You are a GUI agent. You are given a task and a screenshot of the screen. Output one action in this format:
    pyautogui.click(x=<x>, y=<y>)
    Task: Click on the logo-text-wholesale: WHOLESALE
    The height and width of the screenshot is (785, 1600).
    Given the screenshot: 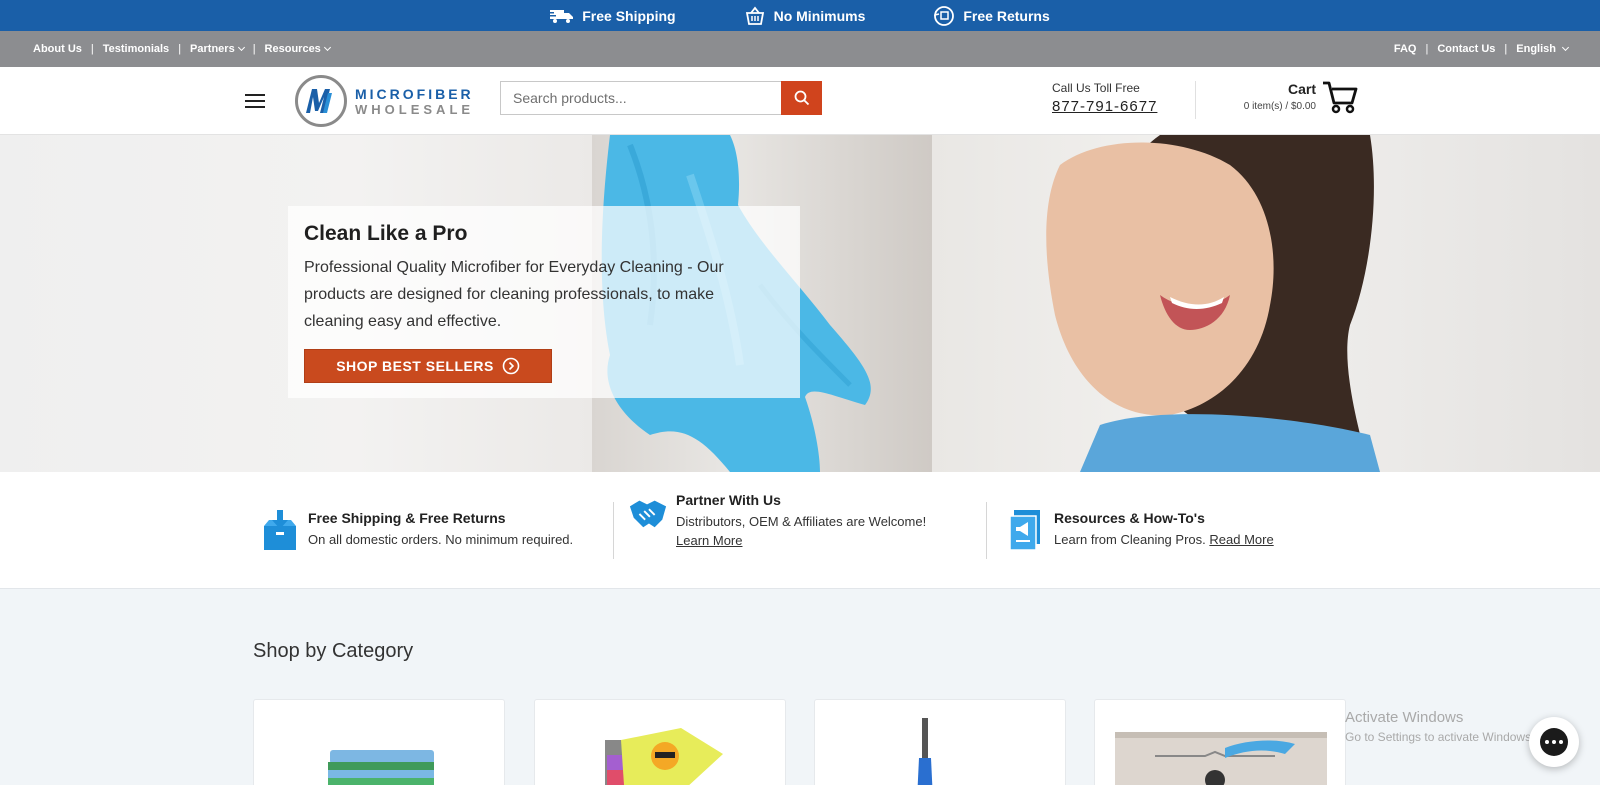 What is the action you would take?
    pyautogui.click(x=415, y=109)
    